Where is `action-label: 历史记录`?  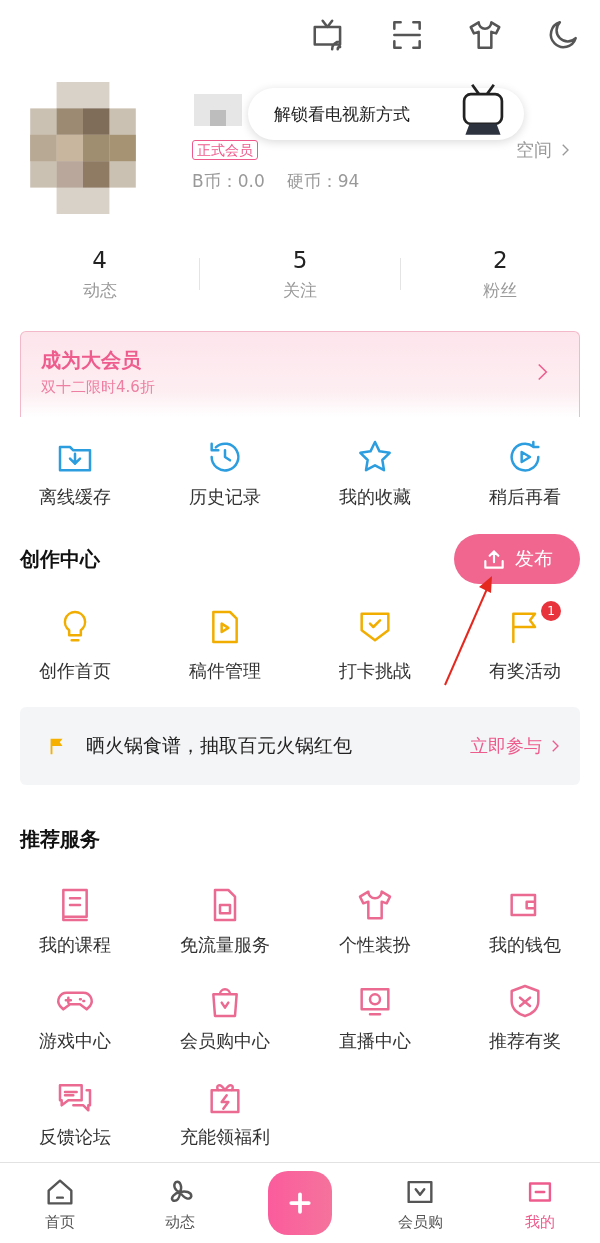 action-label: 历史记录 is located at coordinates (225, 497).